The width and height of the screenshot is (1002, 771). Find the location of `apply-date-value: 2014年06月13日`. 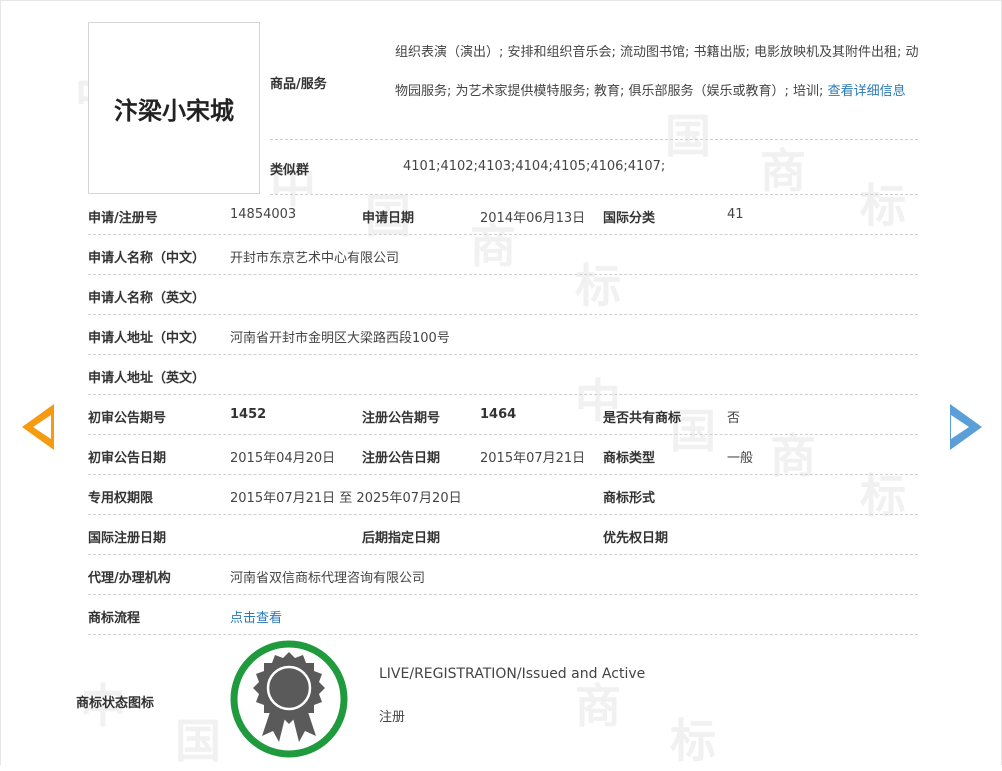

apply-date-value: 2014年06月13日 is located at coordinates (533, 218).